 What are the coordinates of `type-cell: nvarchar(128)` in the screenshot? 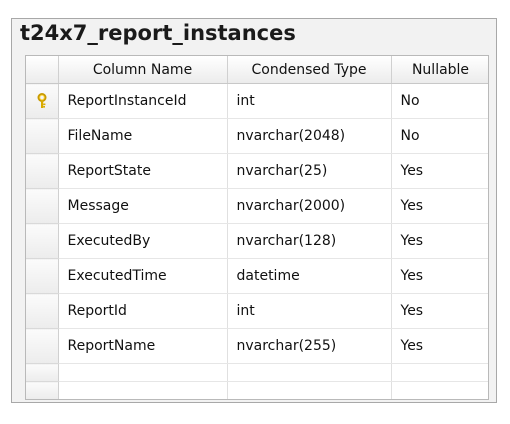 It's located at (309, 241).